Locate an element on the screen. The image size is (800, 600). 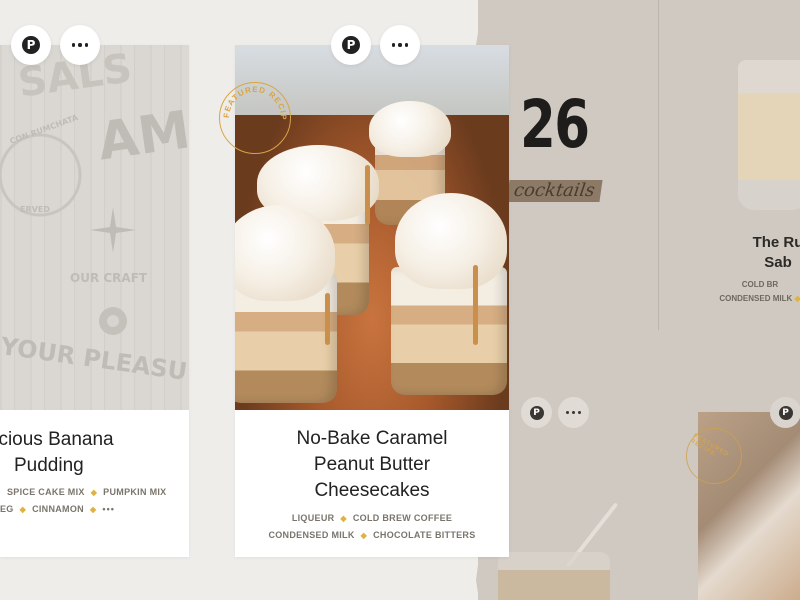
star-icon is located at coordinates (113, 230).